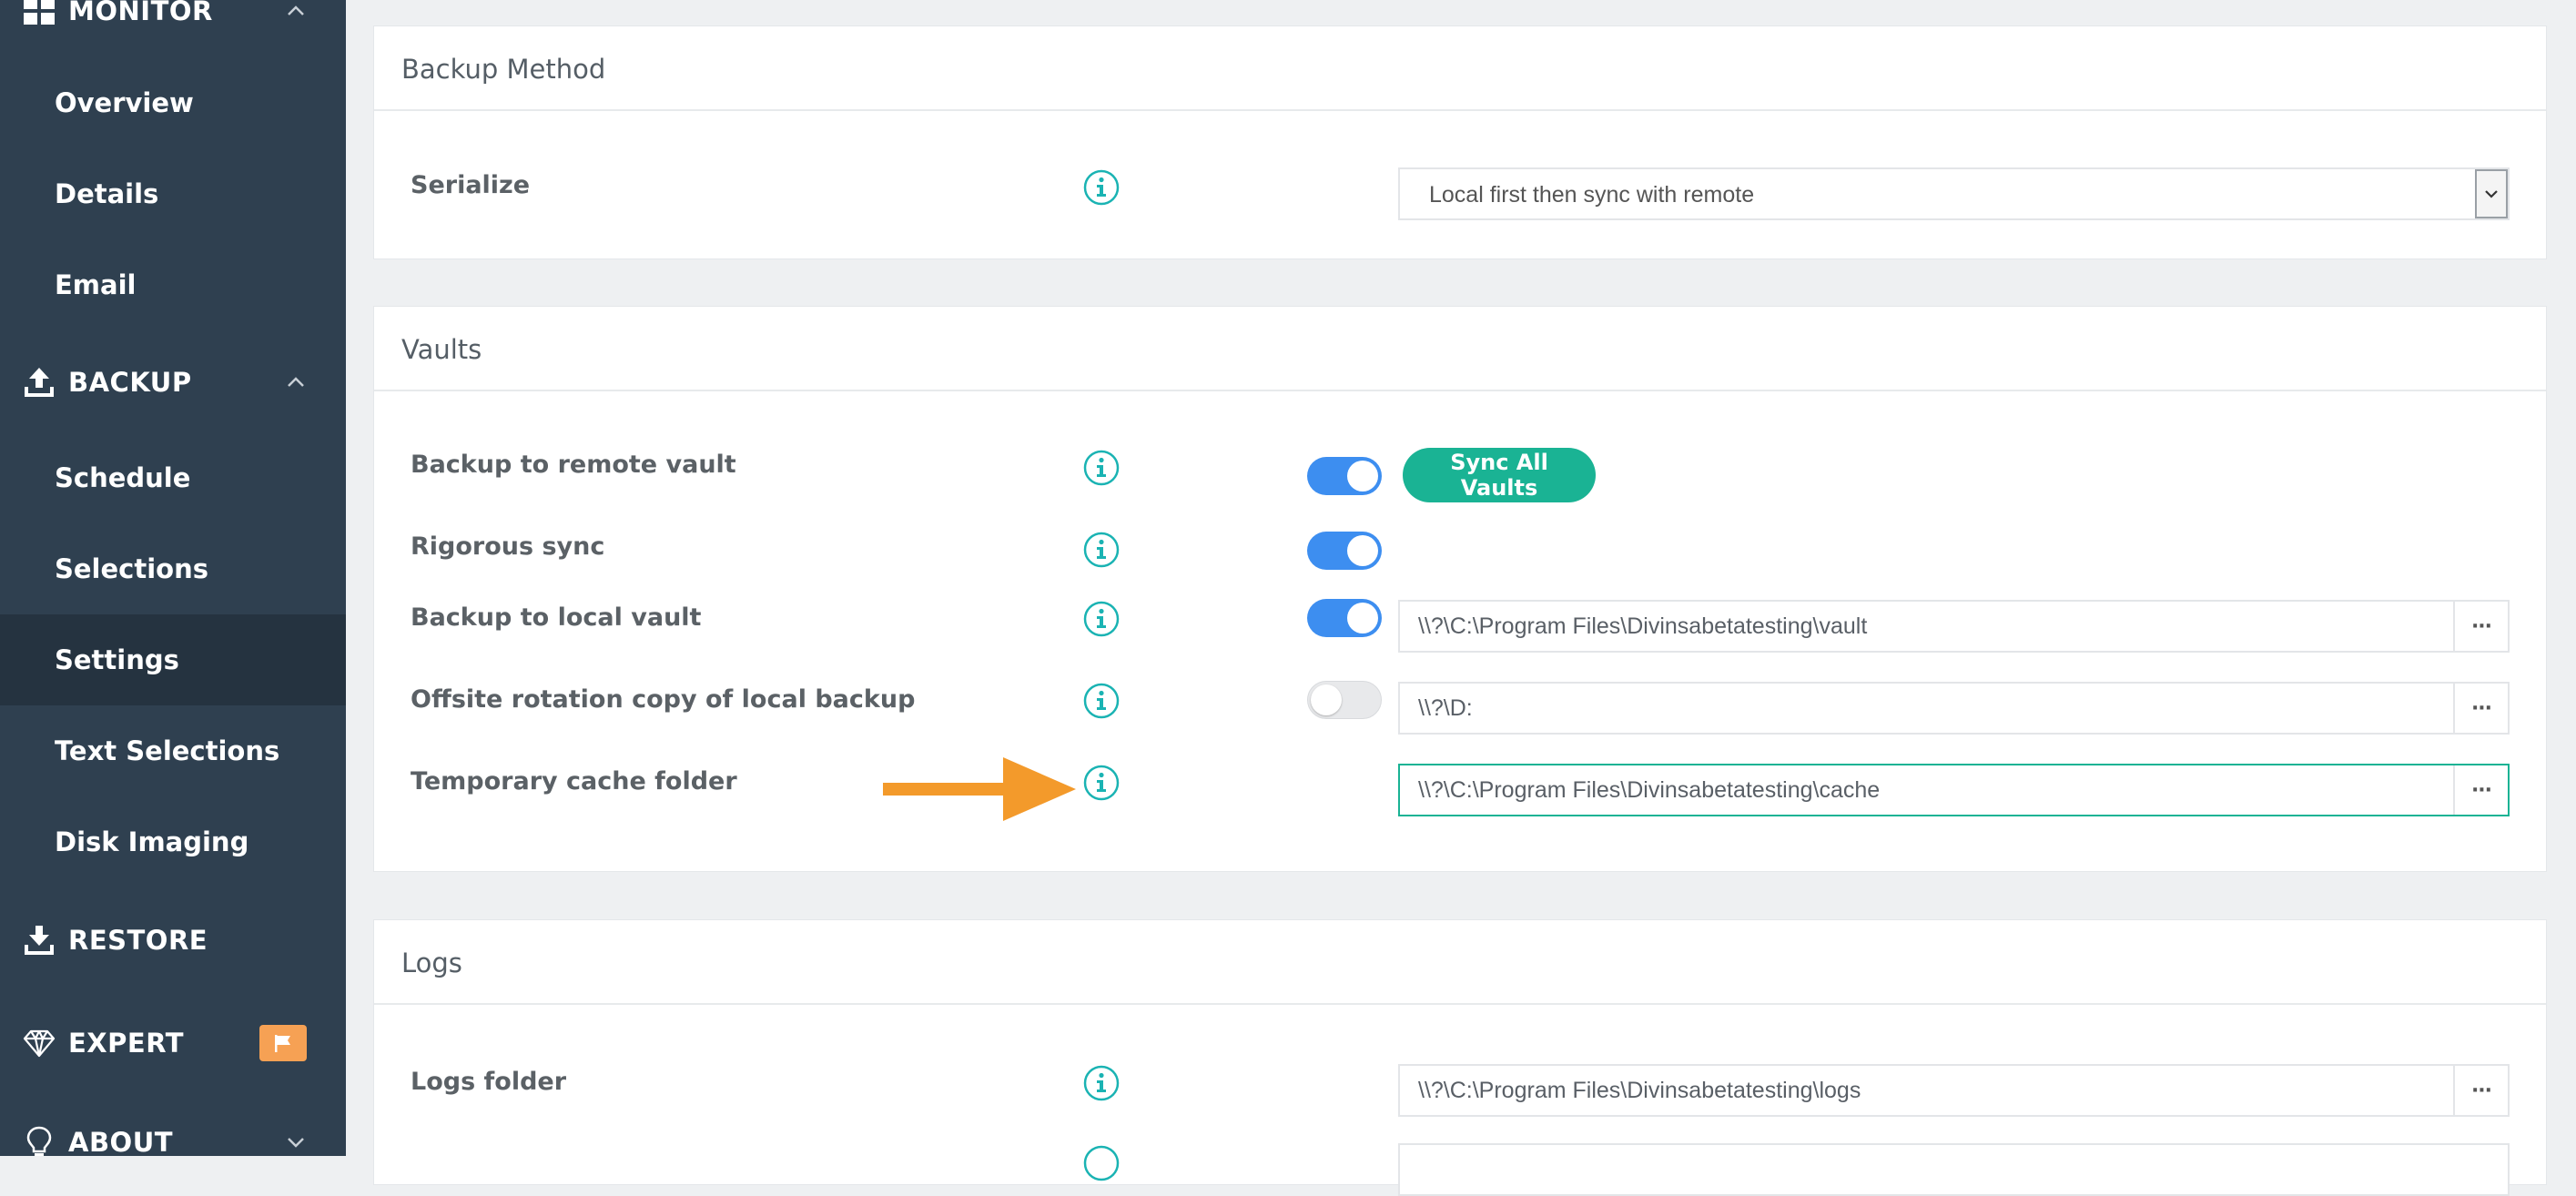 This screenshot has height=1196, width=2576. I want to click on upload-tray-icon, so click(39, 382).